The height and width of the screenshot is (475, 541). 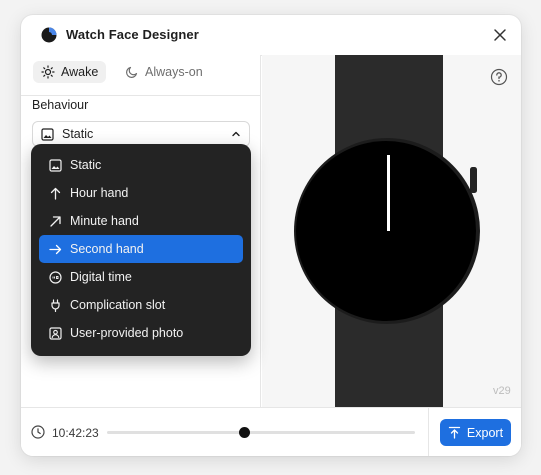 I want to click on version-label: v29, so click(x=502, y=391).